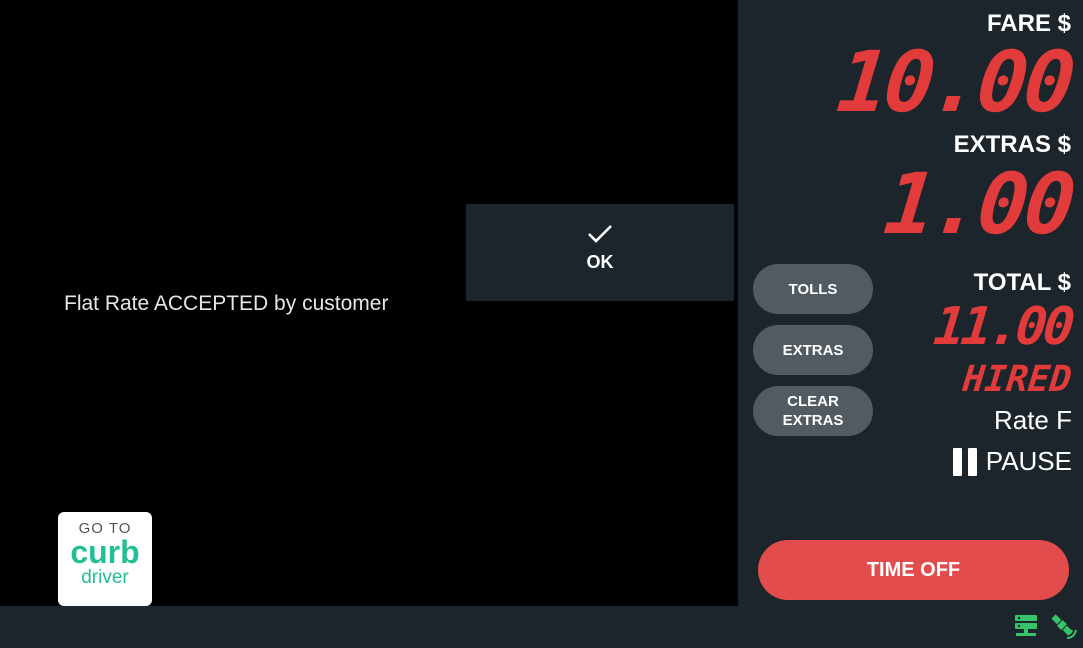 This screenshot has height=648, width=1083. Describe the element at coordinates (954, 82) in the screenshot. I see `fare-value: 10.00` at that location.